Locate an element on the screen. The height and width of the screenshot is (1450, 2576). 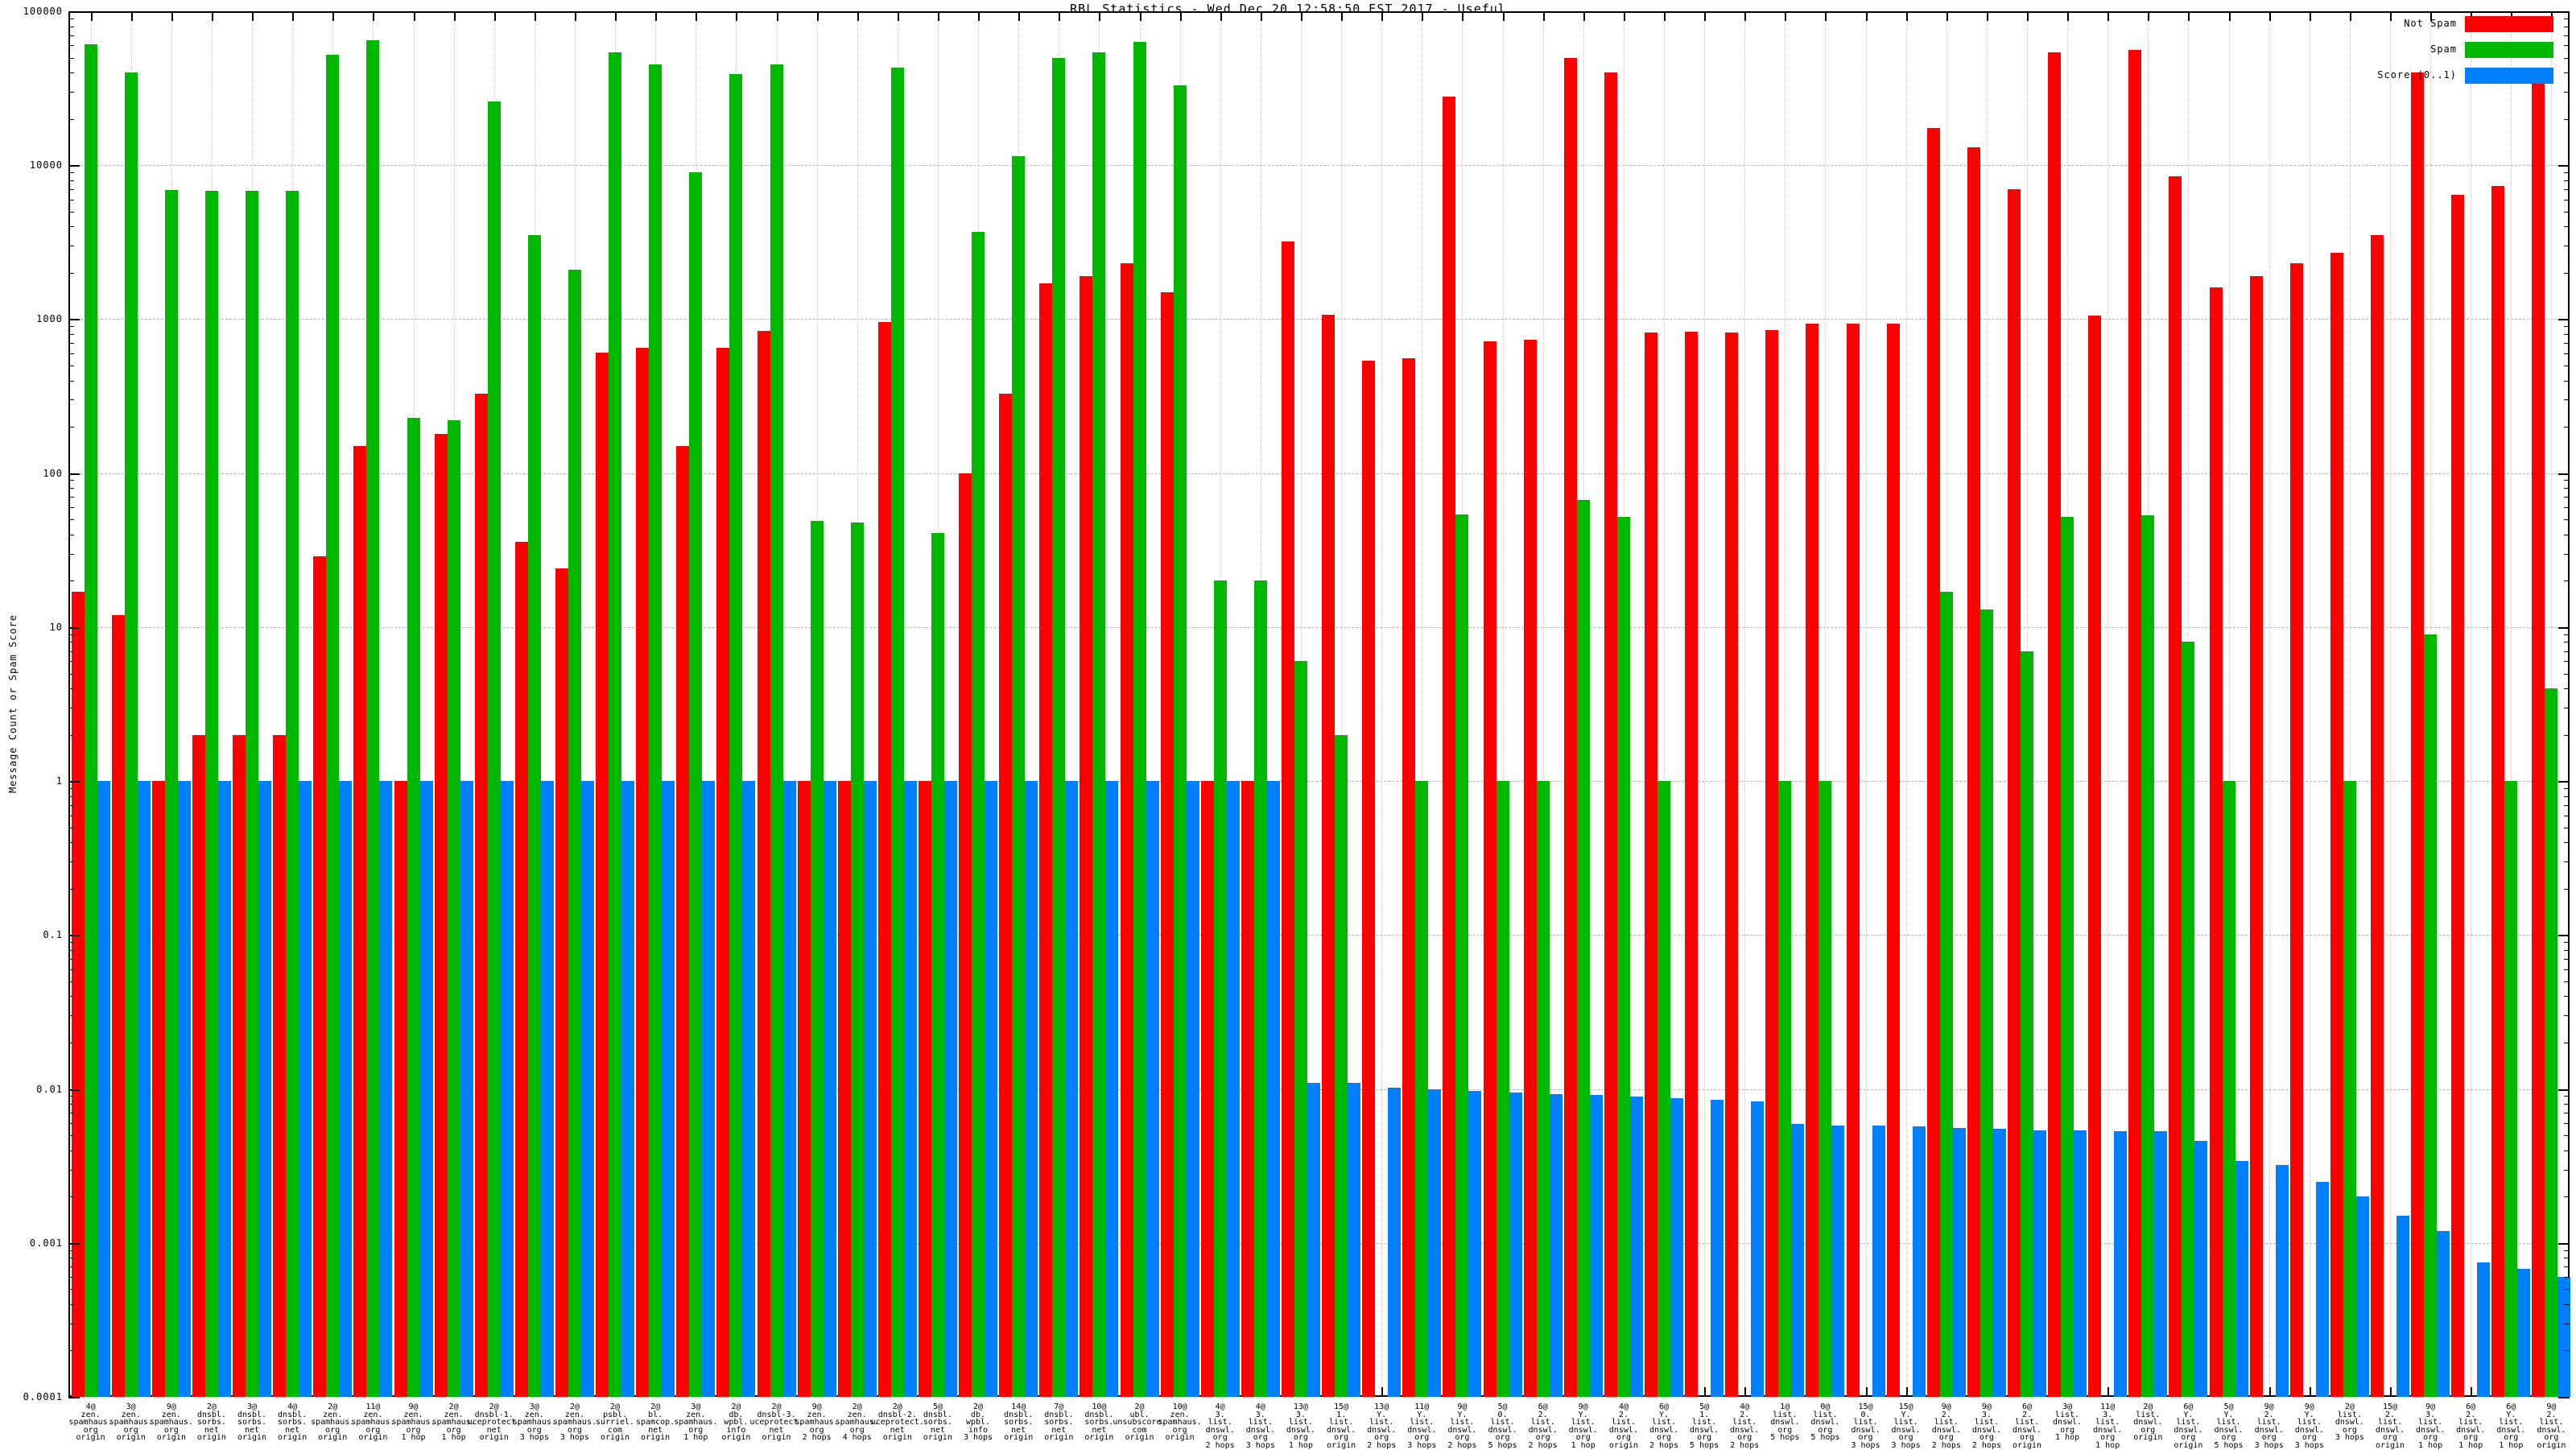
legend-label: Spam is located at coordinates (2443, 49).